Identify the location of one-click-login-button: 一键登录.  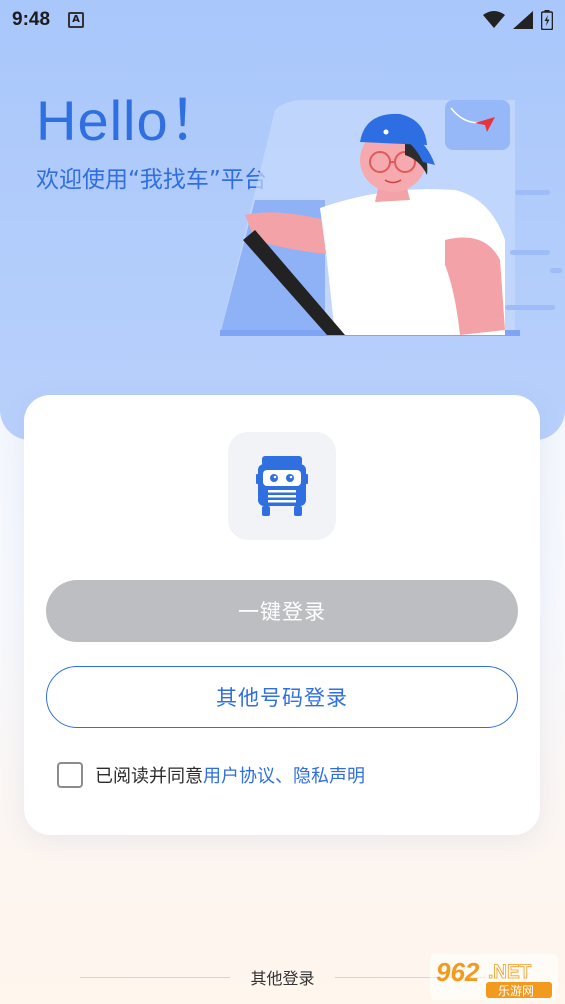
(282, 611).